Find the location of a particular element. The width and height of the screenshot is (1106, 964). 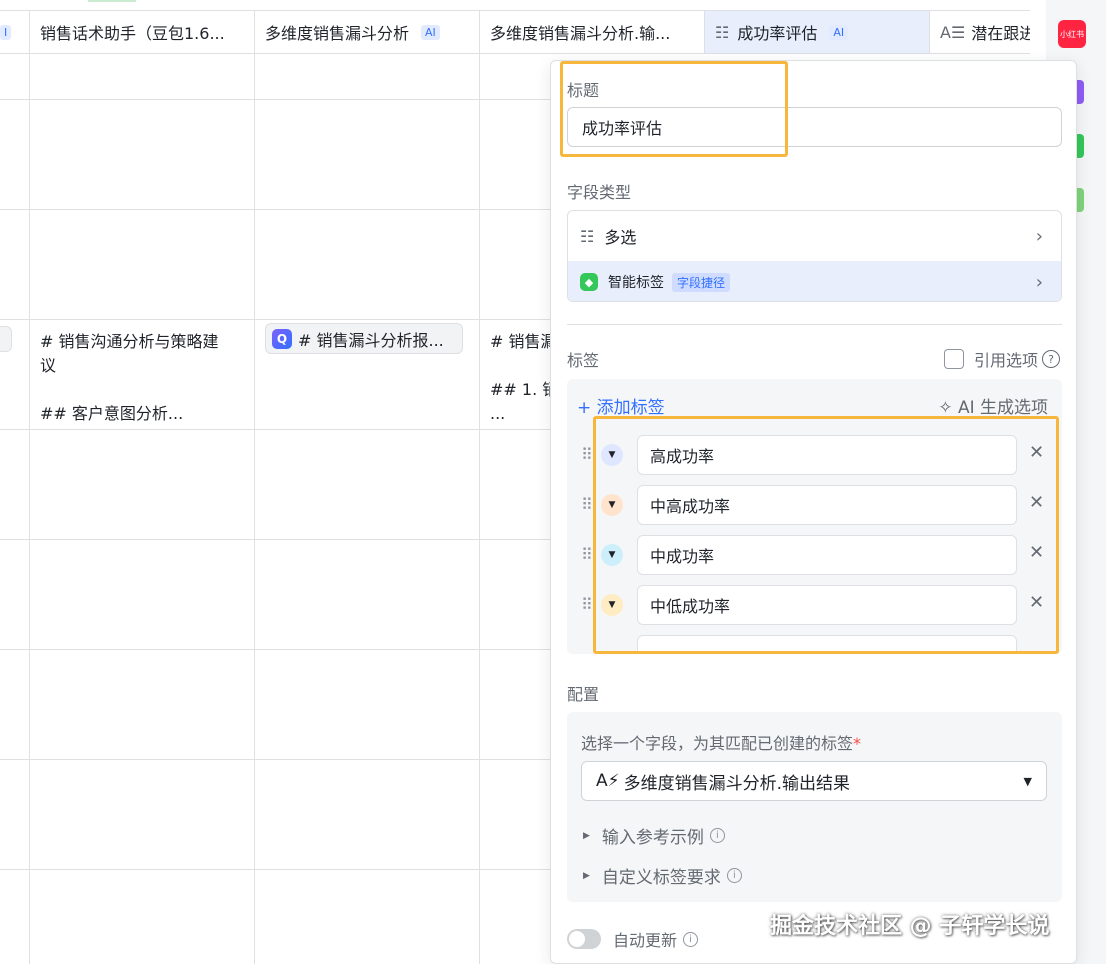

text-ai-icon: A☰ is located at coordinates (953, 32).